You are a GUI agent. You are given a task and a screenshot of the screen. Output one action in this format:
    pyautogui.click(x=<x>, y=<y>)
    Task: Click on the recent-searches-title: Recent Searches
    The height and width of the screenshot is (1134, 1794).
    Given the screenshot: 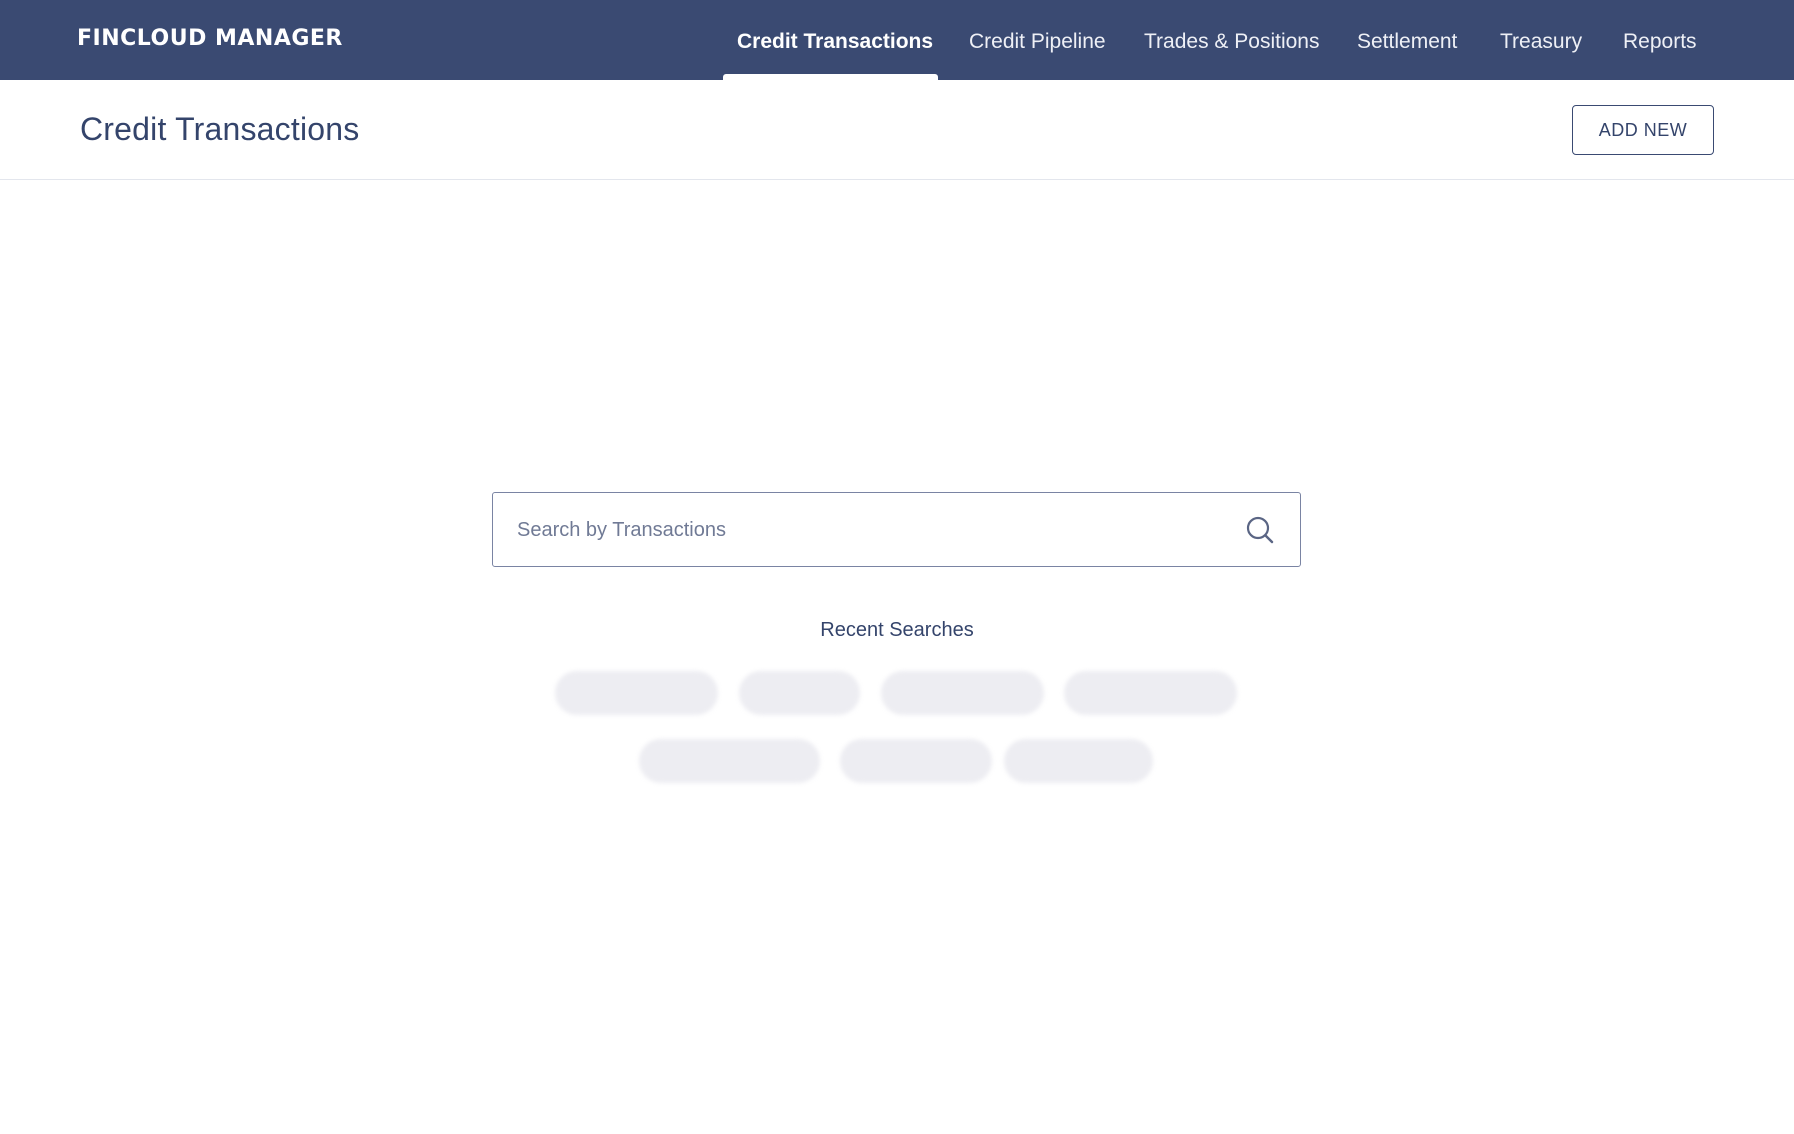 What is the action you would take?
    pyautogui.click(x=897, y=630)
    